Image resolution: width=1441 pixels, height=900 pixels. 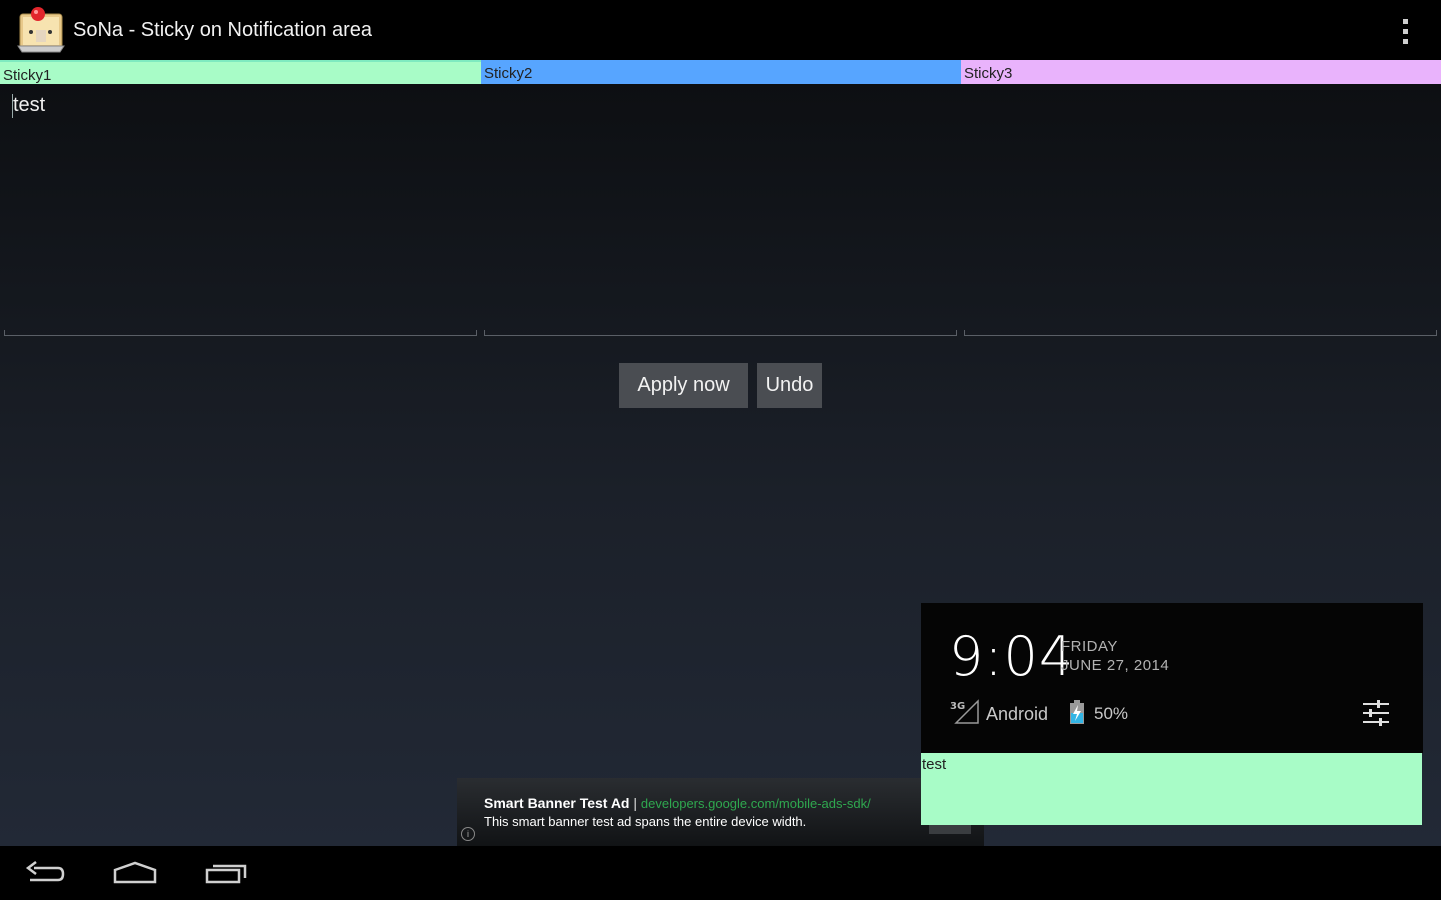 What do you see at coordinates (1012, 656) in the screenshot?
I see `clock-time: 9:04` at bounding box center [1012, 656].